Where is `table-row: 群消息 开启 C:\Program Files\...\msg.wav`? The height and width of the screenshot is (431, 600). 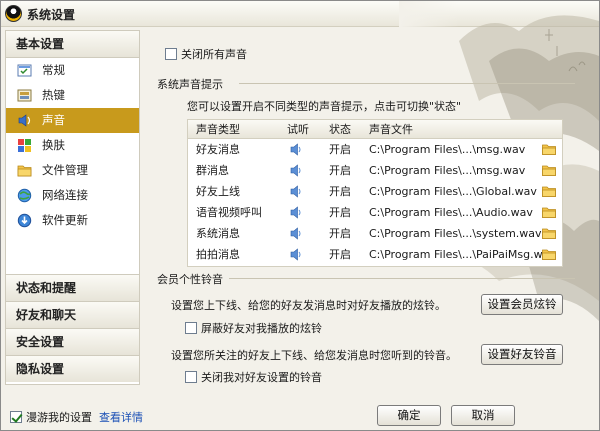 table-row: 群消息 开启 C:\Program Files\...\msg.wav is located at coordinates (375, 170).